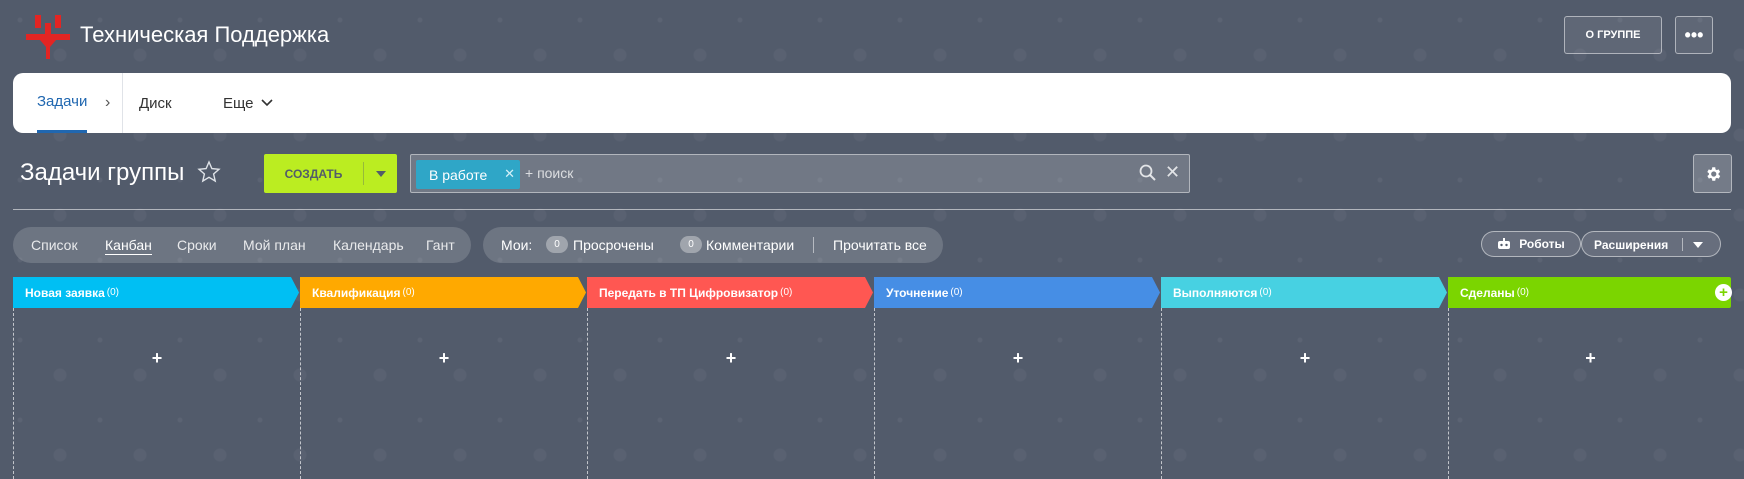 This screenshot has height=479, width=1744. Describe the element at coordinates (458, 174) in the screenshot. I see `filter-tag-label: В работе` at that location.